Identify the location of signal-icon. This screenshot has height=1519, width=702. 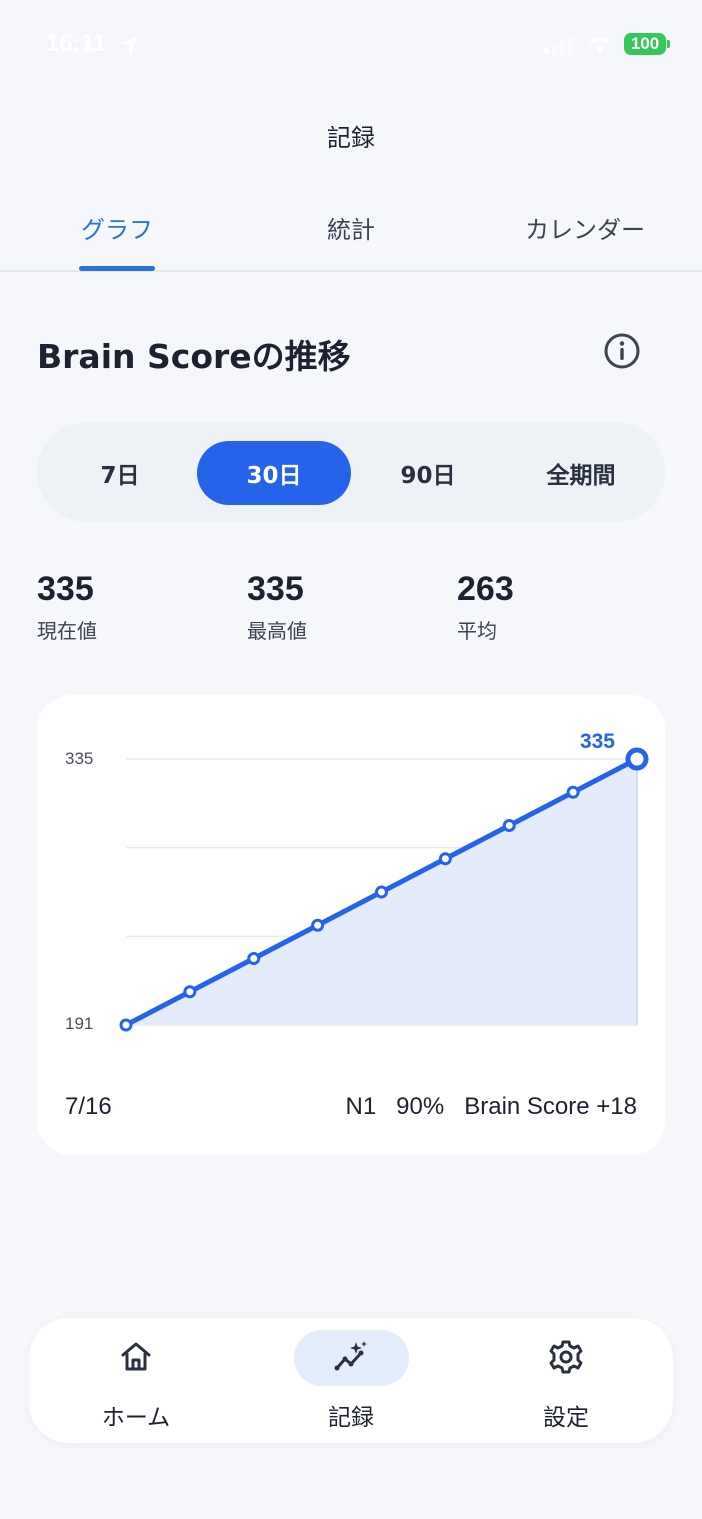
(558, 45).